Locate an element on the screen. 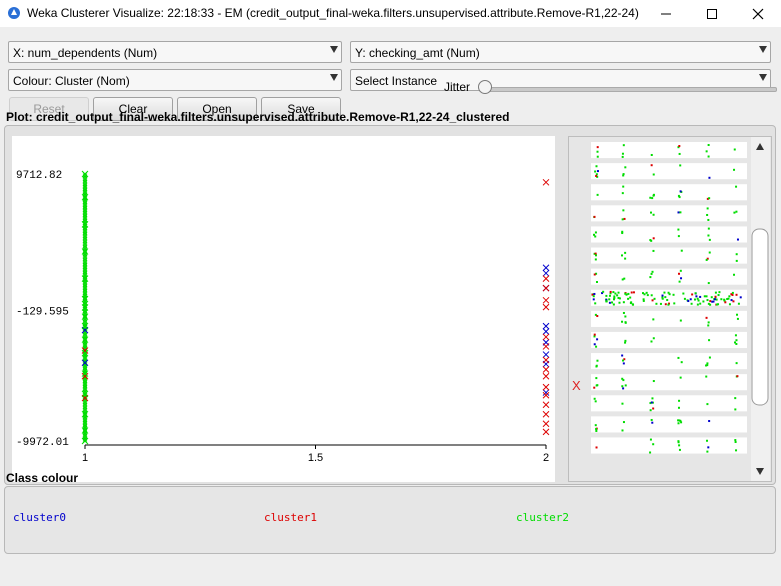 Image resolution: width=781 pixels, height=586 pixels. matrix-scrollbar-thumb is located at coordinates (760, 317).